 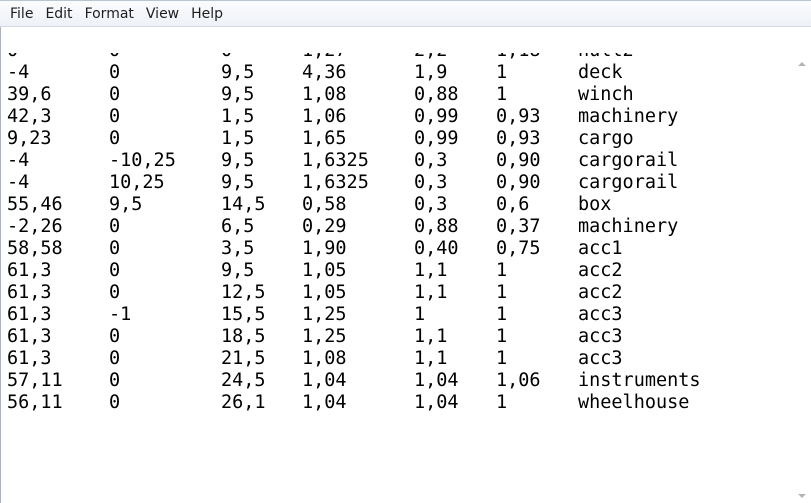 I want to click on text-cell: -2,26, so click(x=35, y=226).